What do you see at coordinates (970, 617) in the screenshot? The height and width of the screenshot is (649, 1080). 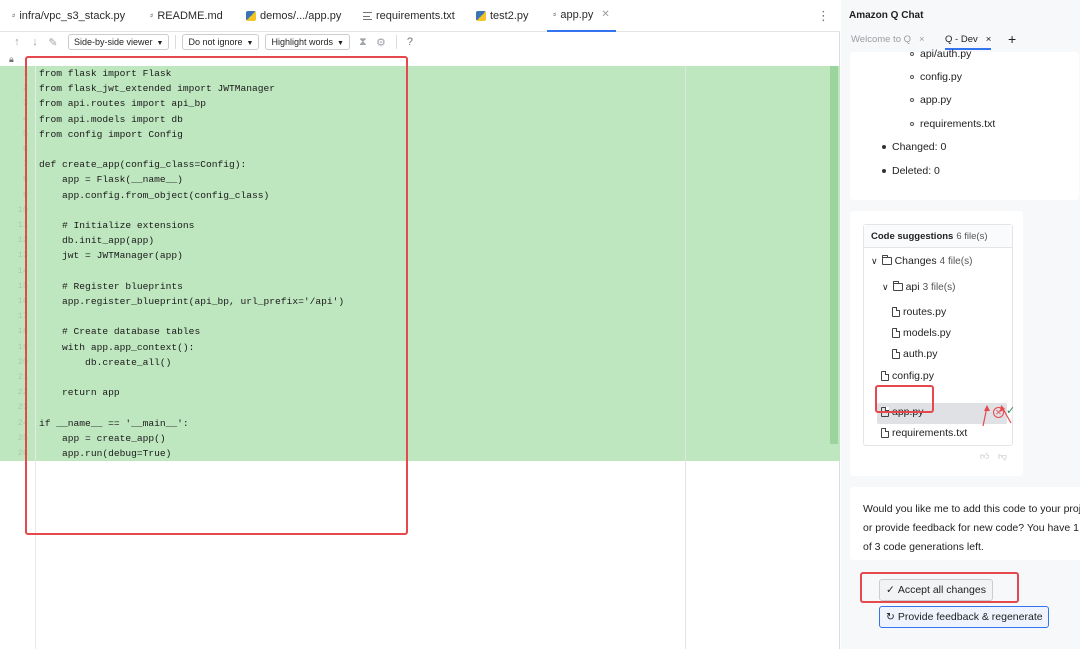 I see `button-label: Provide feedback & regenerate` at bounding box center [970, 617].